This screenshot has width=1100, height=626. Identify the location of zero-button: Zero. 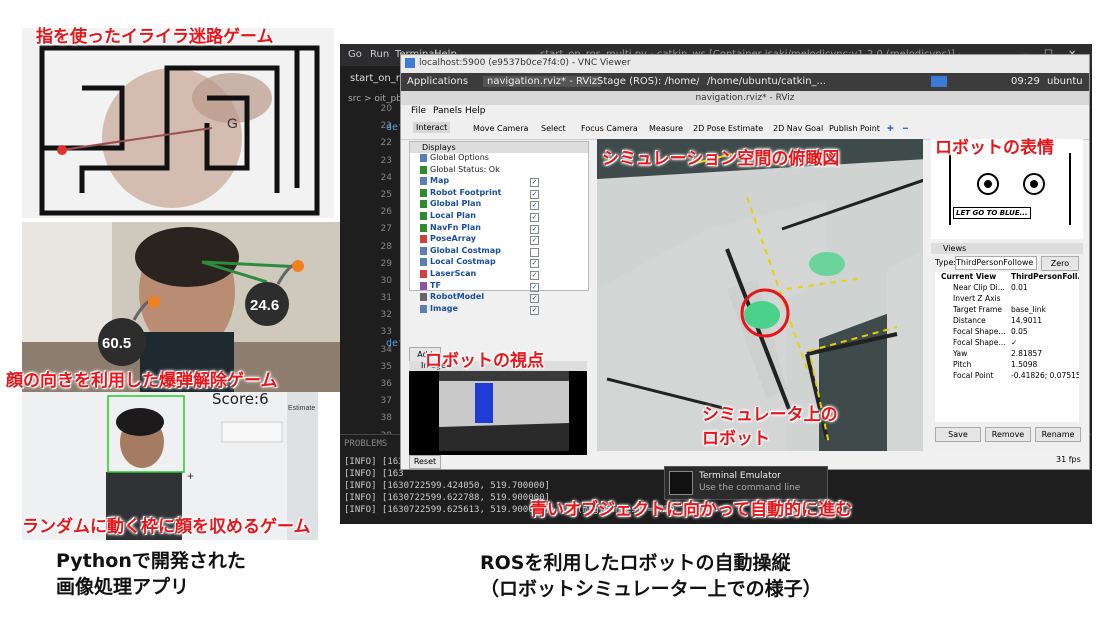
(1060, 263).